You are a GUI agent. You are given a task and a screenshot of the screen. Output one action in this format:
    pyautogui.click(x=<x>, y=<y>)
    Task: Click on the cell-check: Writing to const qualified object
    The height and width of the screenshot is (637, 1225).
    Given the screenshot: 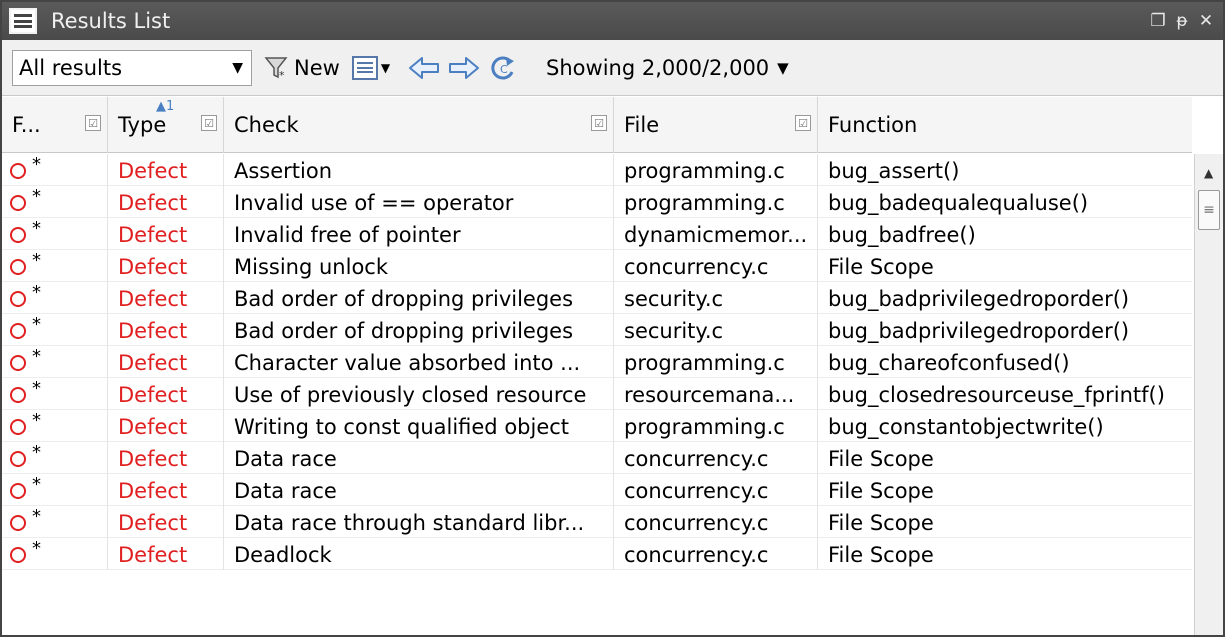 What is the action you would take?
    pyautogui.click(x=419, y=426)
    